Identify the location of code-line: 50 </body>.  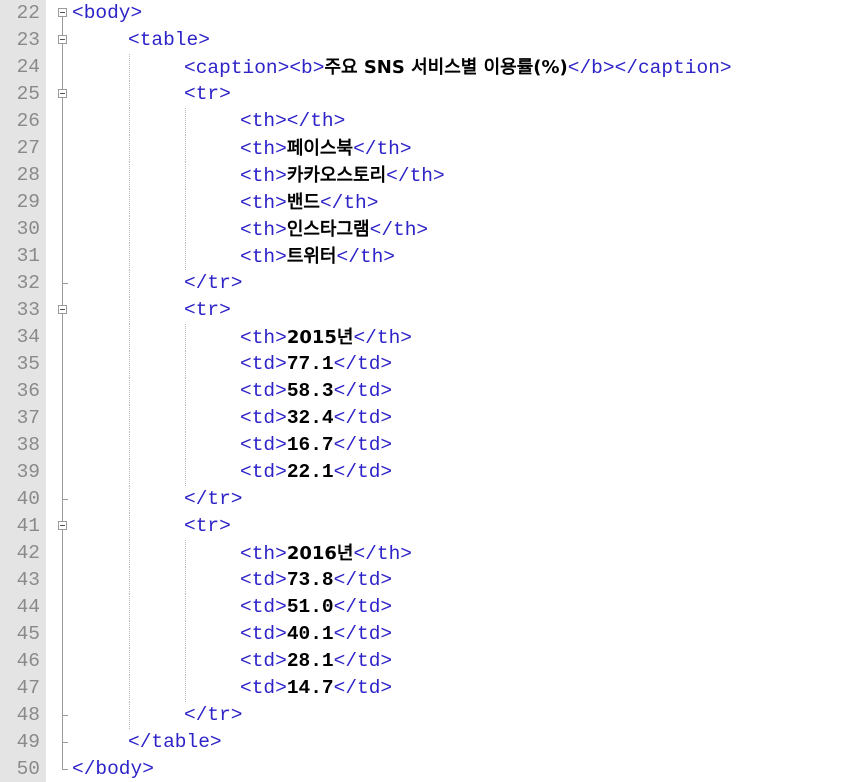
(421, 769).